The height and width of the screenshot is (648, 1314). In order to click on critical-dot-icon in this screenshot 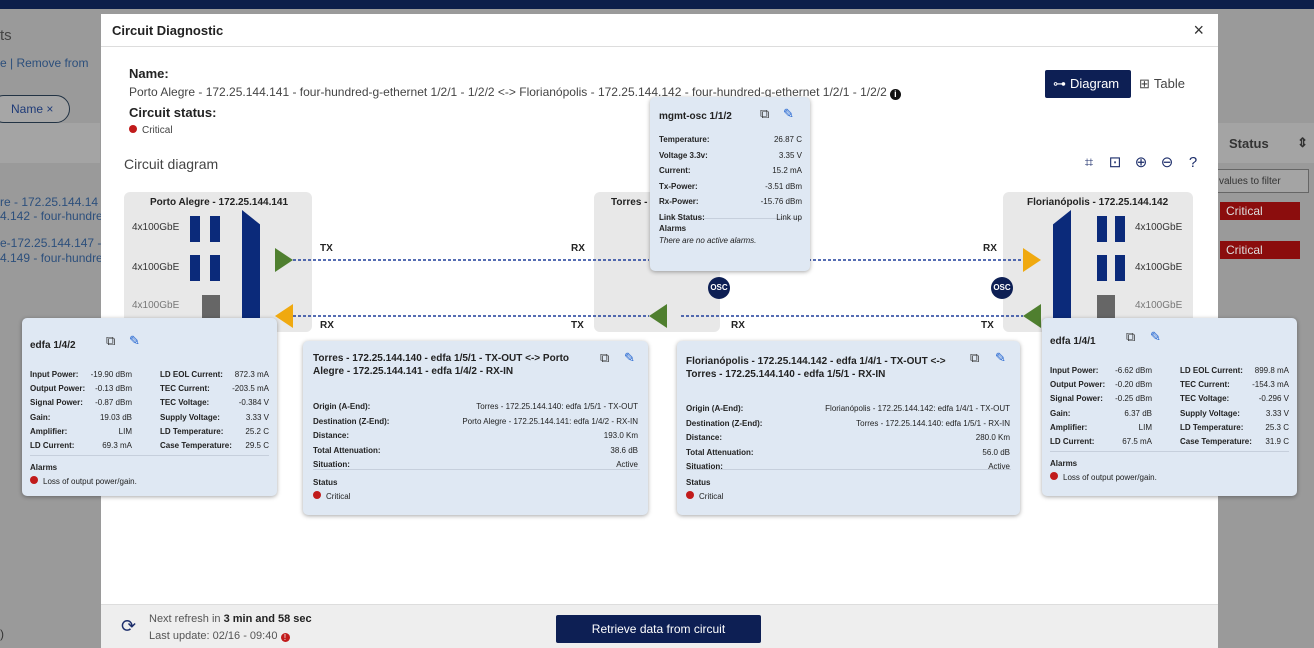, I will do `click(690, 495)`.